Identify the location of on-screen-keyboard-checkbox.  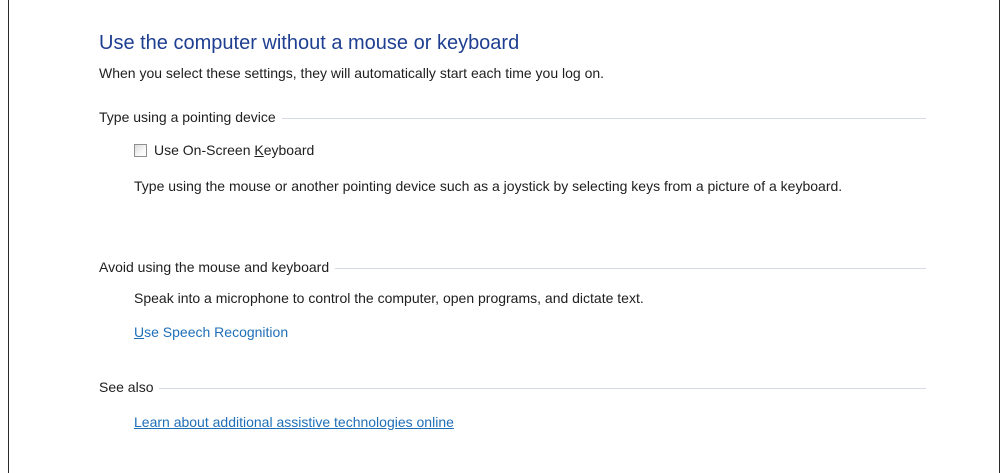
(140, 150).